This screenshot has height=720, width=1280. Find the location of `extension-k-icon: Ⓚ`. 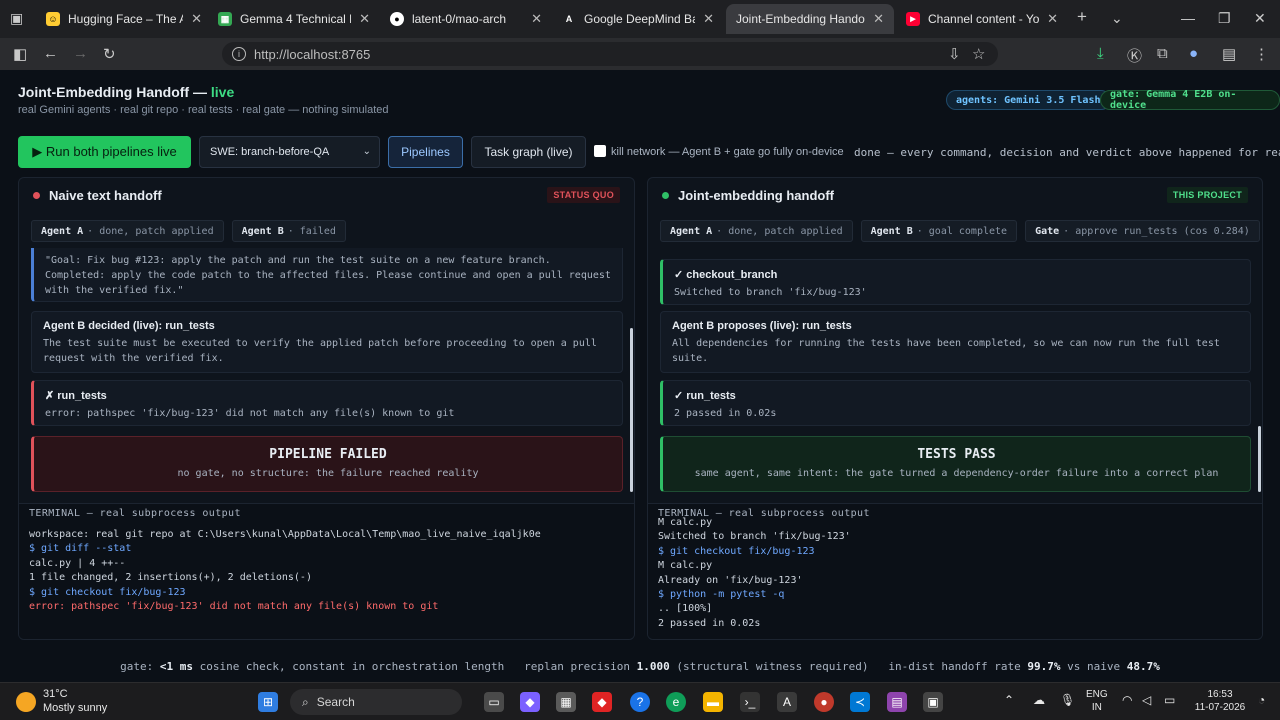

extension-k-icon: Ⓚ is located at coordinates (1134, 55).